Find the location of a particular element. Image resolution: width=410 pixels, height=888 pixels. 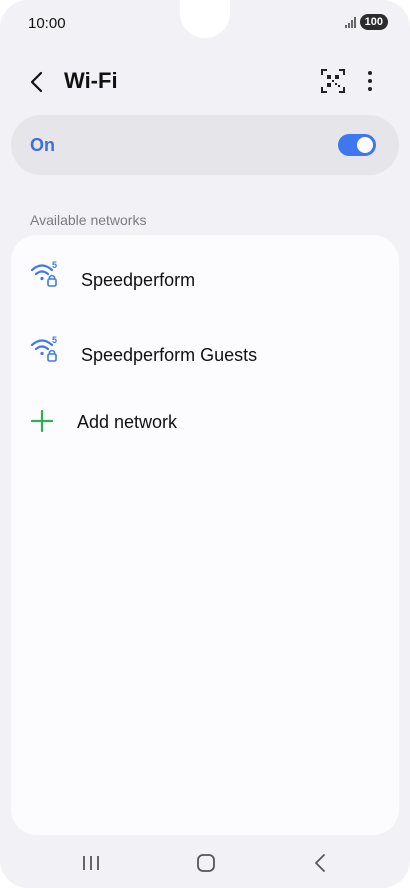

toggle-state-label: On is located at coordinates (42, 145).